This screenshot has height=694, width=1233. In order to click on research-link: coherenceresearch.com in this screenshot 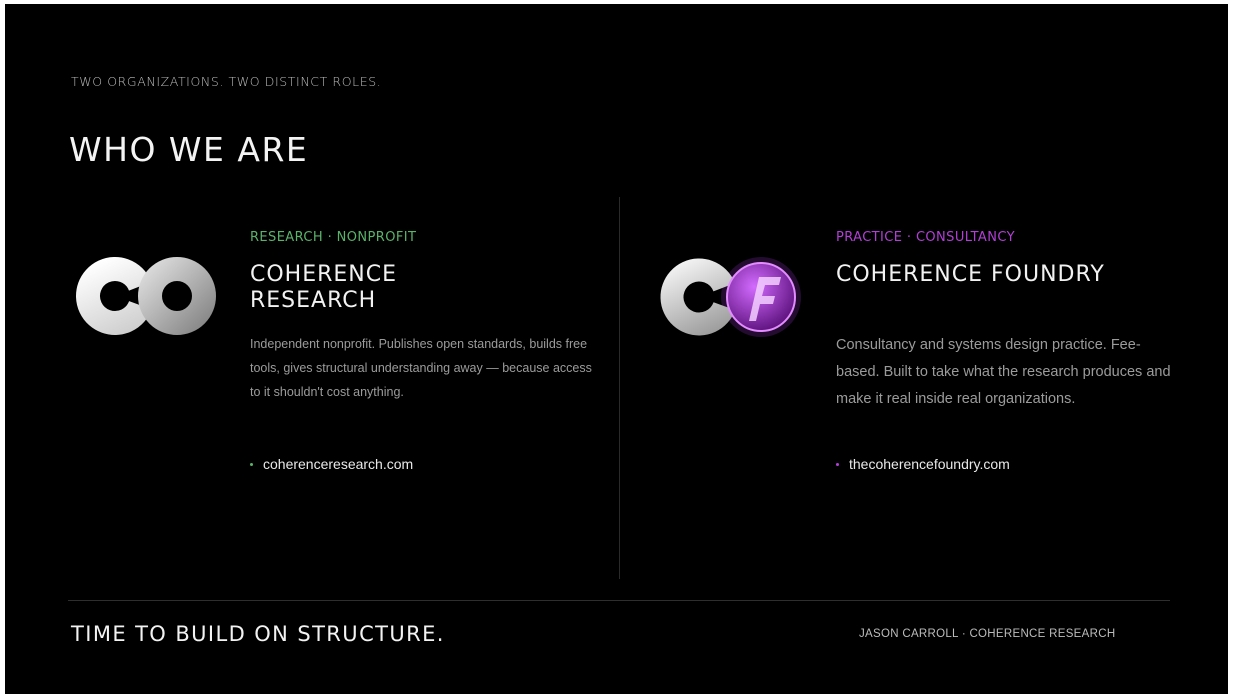, I will do `click(338, 464)`.